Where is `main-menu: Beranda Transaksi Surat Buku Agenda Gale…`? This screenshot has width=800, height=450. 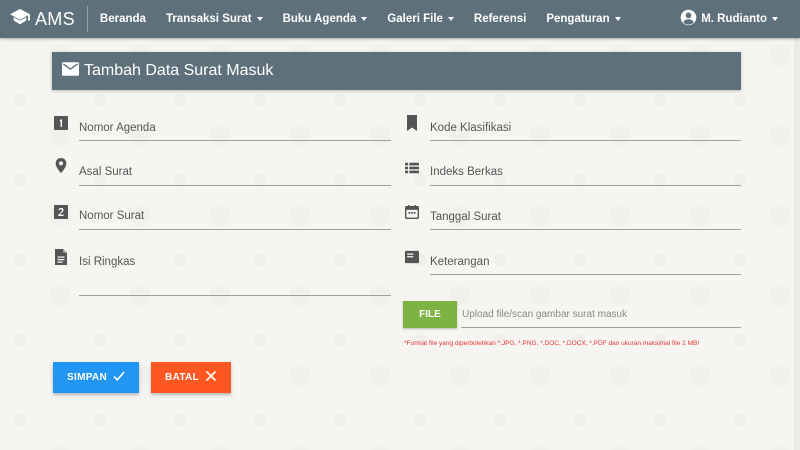
main-menu: Beranda Transaksi Surat Buku Agenda Gale… is located at coordinates (360, 19).